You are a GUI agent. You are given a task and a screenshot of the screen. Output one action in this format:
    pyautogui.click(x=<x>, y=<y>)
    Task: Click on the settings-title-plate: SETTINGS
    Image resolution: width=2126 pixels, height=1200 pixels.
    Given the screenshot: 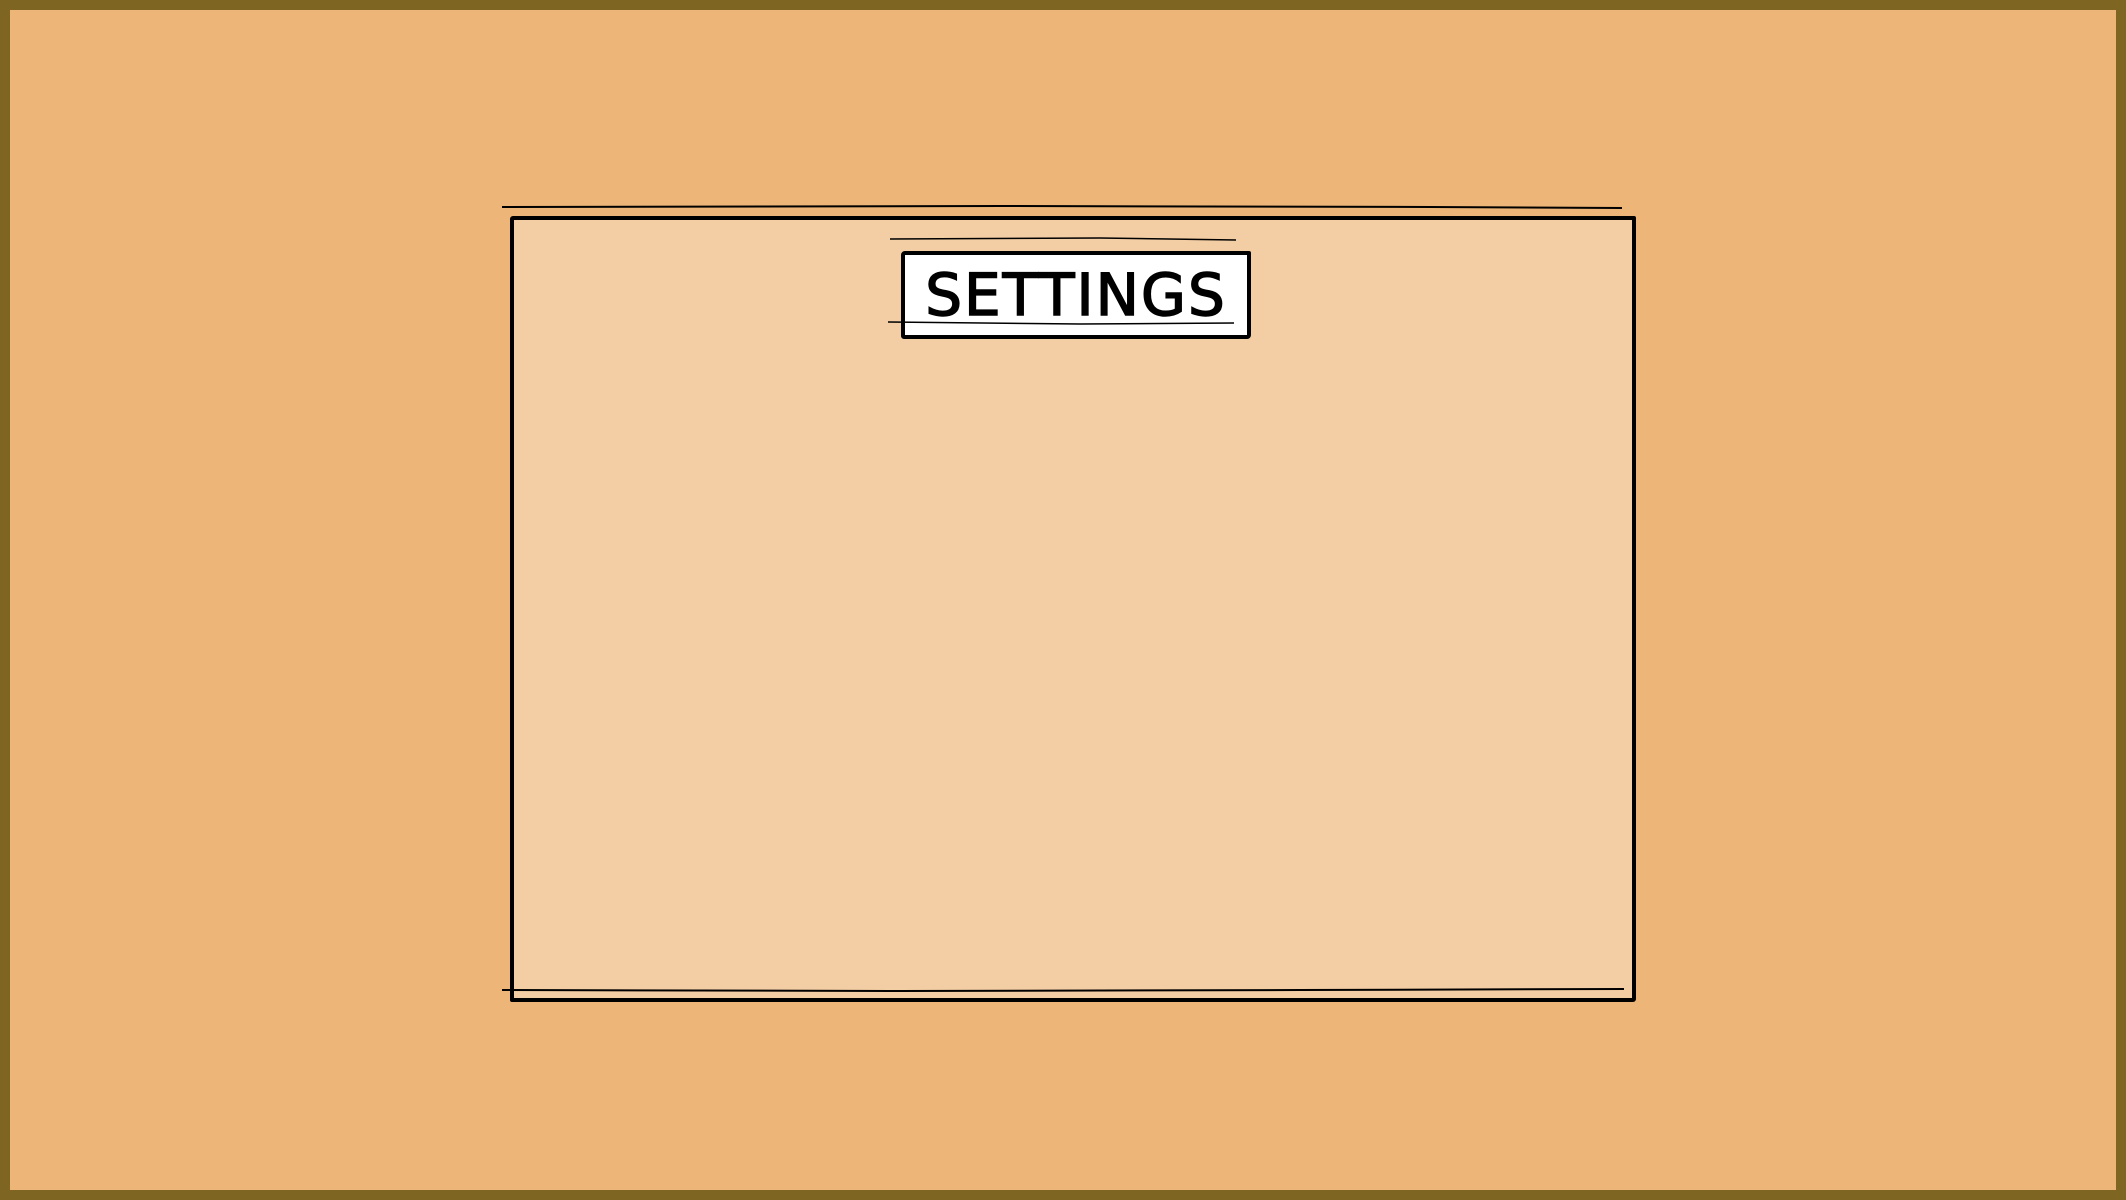 What is the action you would take?
    pyautogui.click(x=1076, y=295)
    